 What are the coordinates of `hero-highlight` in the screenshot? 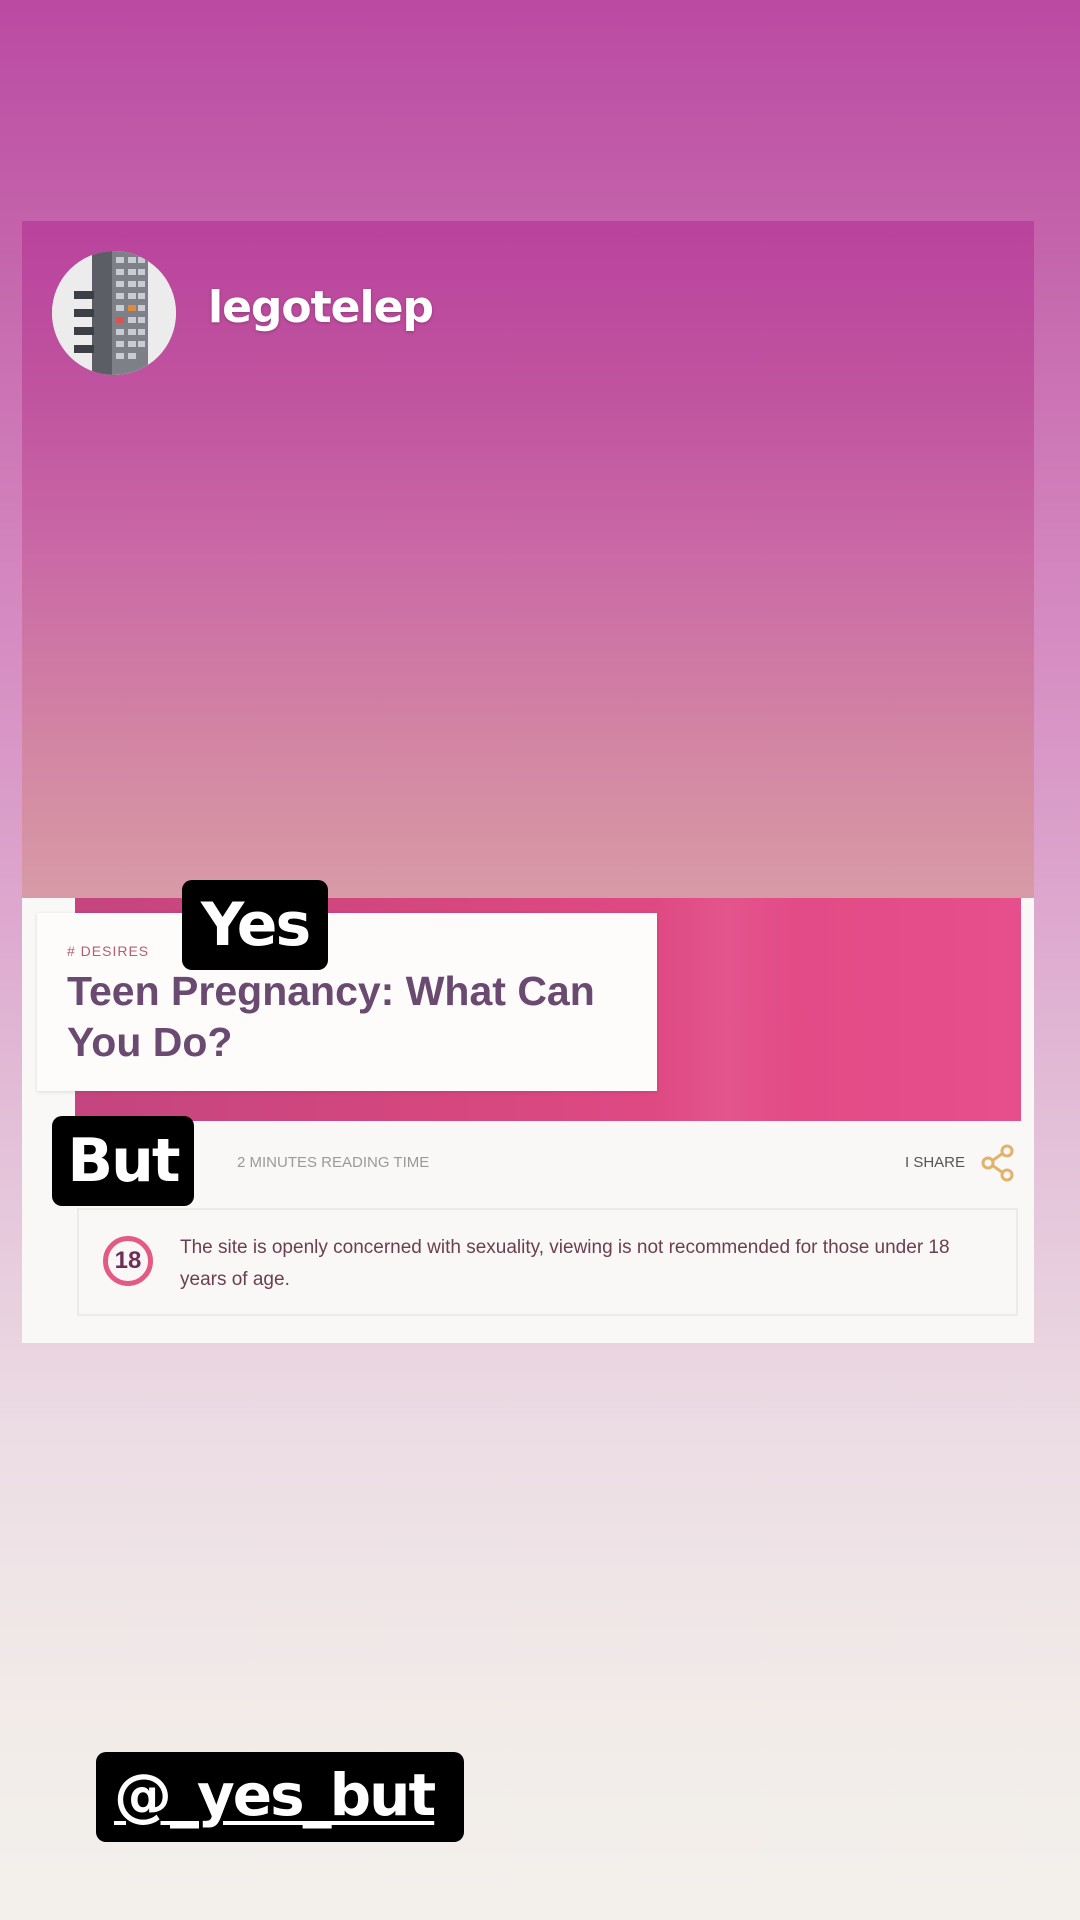 It's located at (725, 1009).